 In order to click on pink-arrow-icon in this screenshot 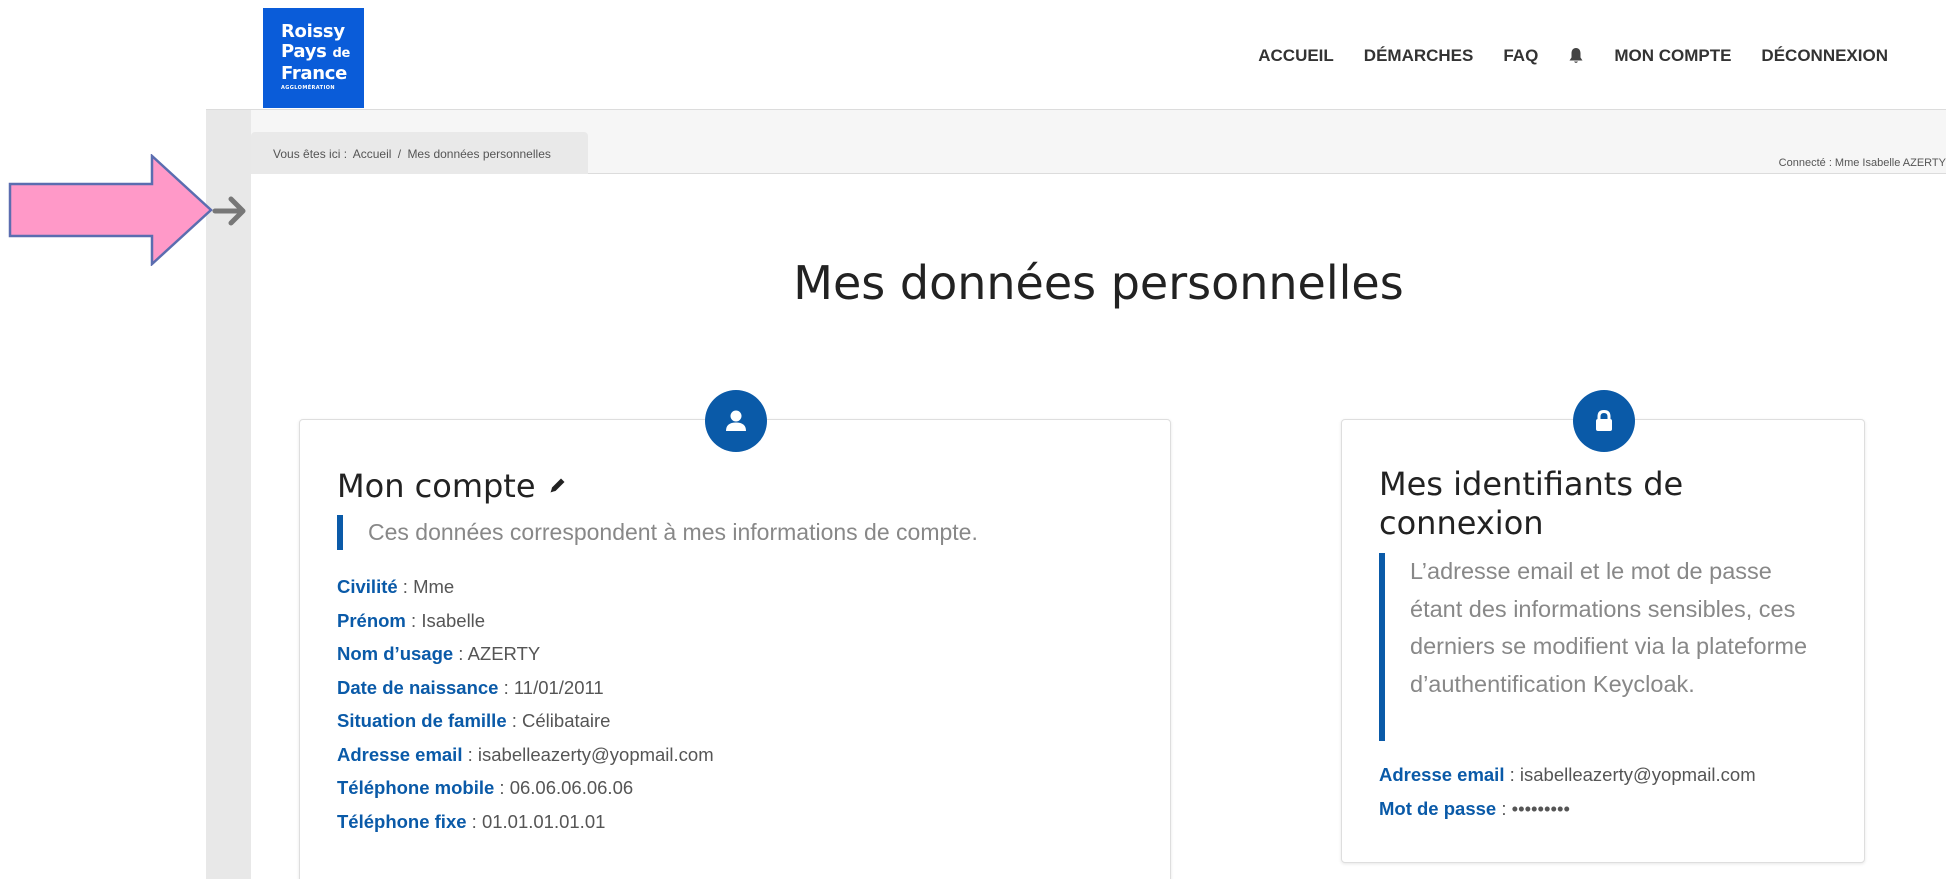, I will do `click(110, 210)`.